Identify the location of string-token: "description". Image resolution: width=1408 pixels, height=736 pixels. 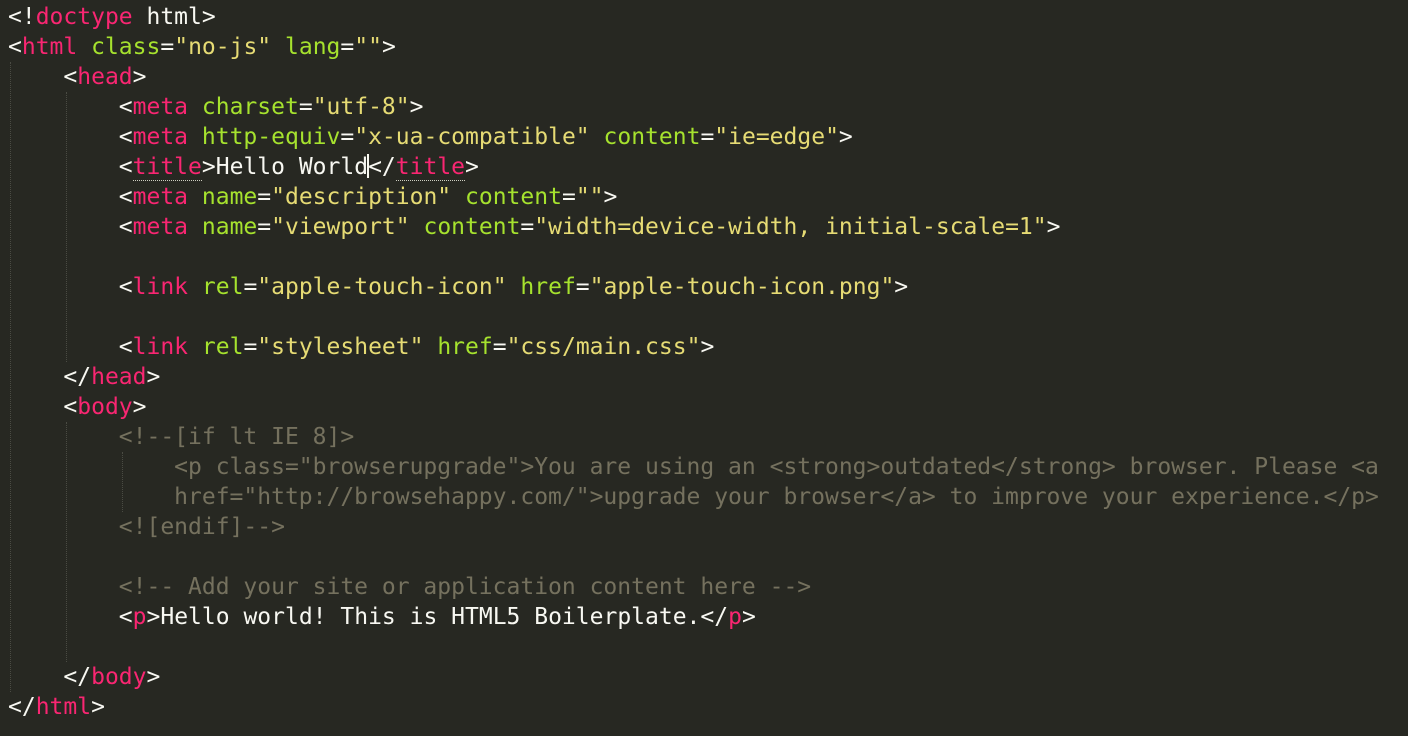
(361, 197).